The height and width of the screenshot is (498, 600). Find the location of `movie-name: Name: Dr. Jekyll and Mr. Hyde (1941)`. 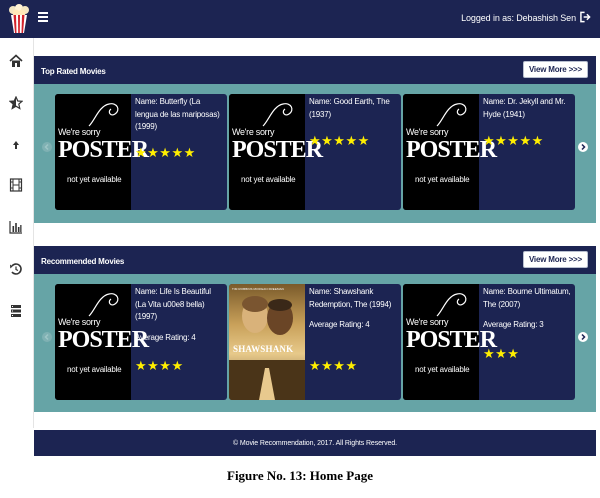

movie-name: Name: Dr. Jekyll and Mr. Hyde (1941) is located at coordinates (524, 108).